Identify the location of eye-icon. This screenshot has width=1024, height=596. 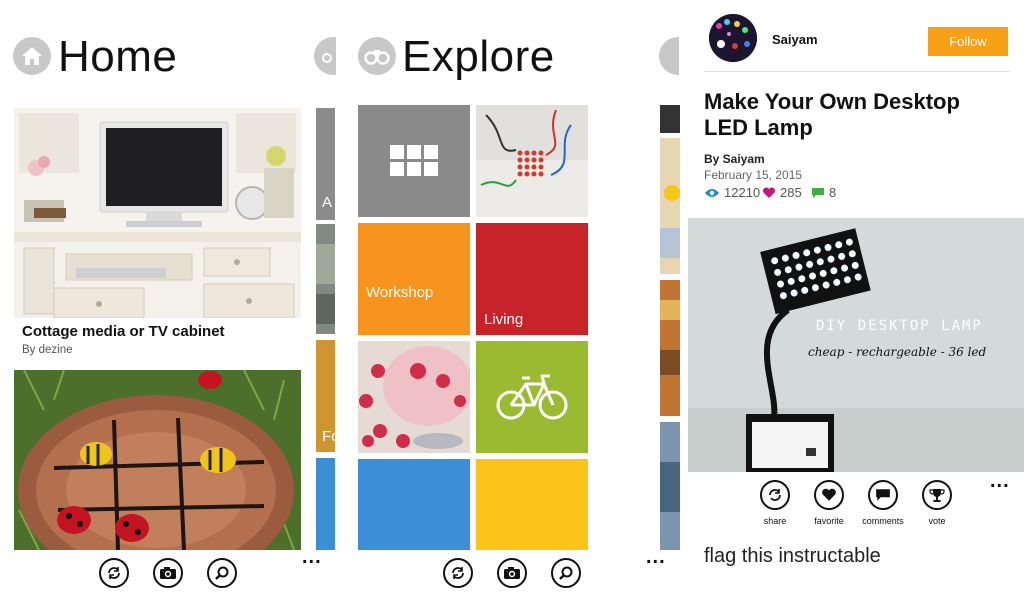
(712, 192).